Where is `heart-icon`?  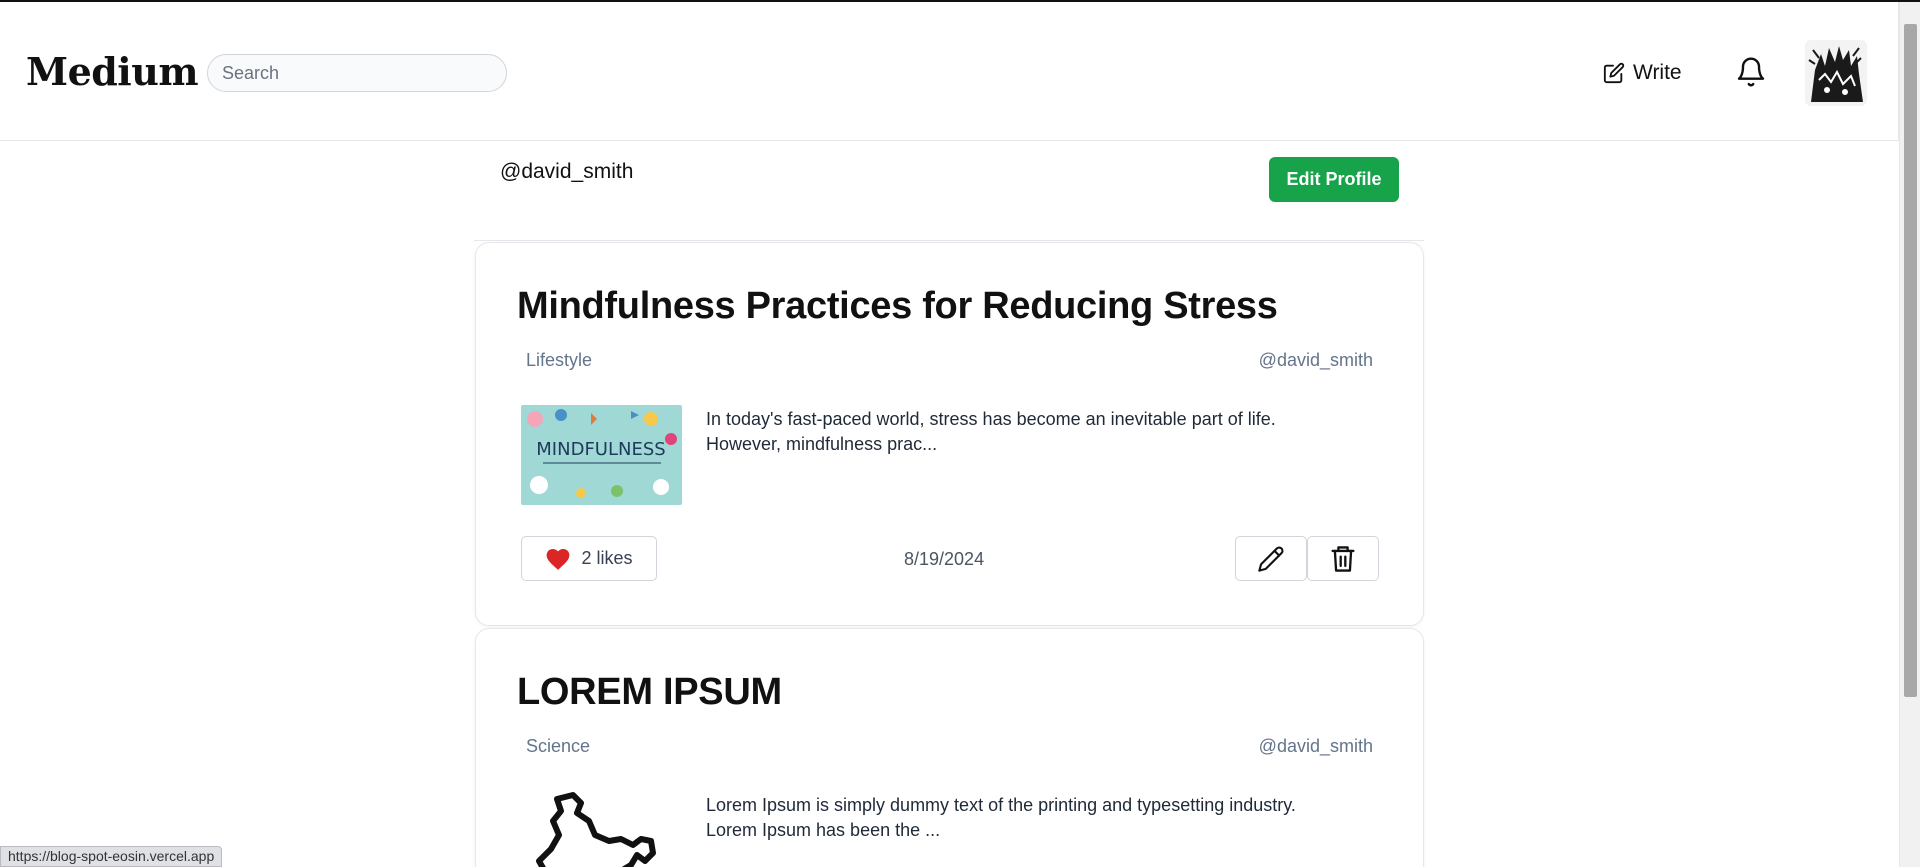 heart-icon is located at coordinates (558, 559).